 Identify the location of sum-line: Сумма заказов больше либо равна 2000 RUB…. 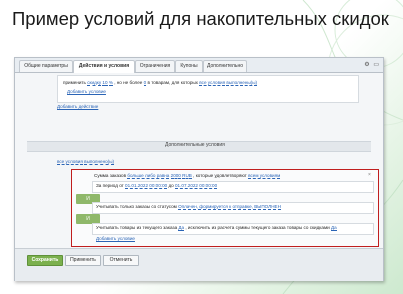
(187, 176).